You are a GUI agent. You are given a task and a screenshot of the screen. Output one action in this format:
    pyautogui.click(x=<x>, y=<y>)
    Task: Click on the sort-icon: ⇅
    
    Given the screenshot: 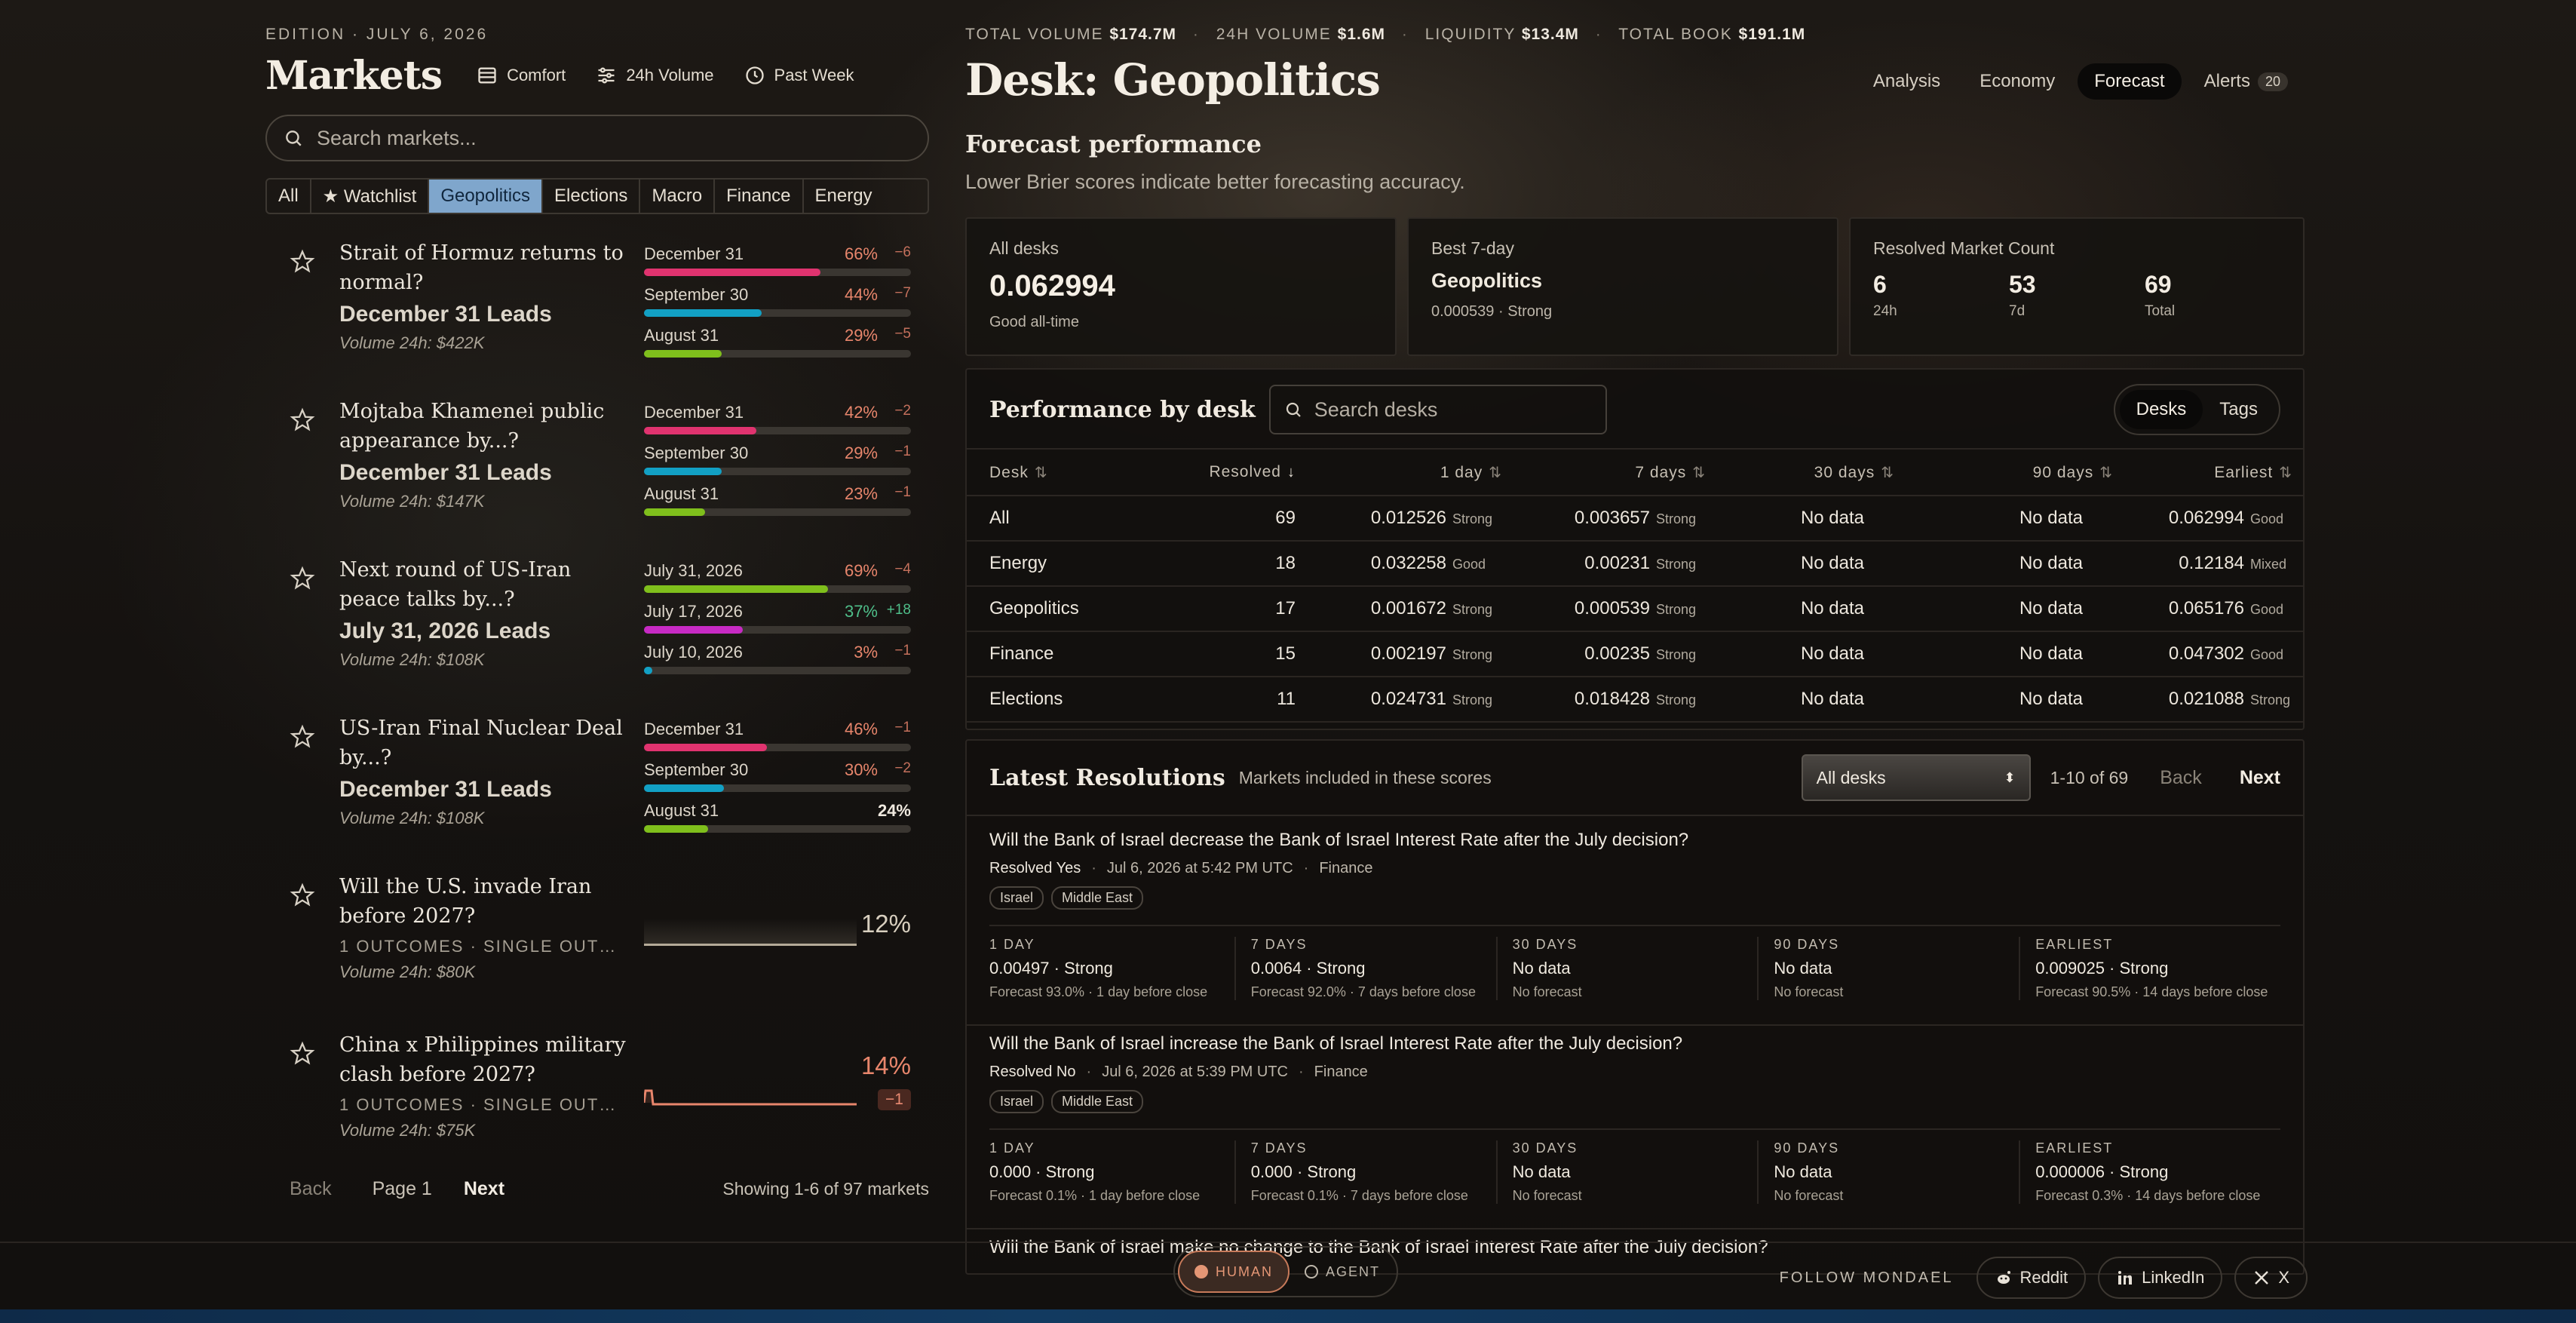 What is the action you would take?
    pyautogui.click(x=2106, y=473)
    